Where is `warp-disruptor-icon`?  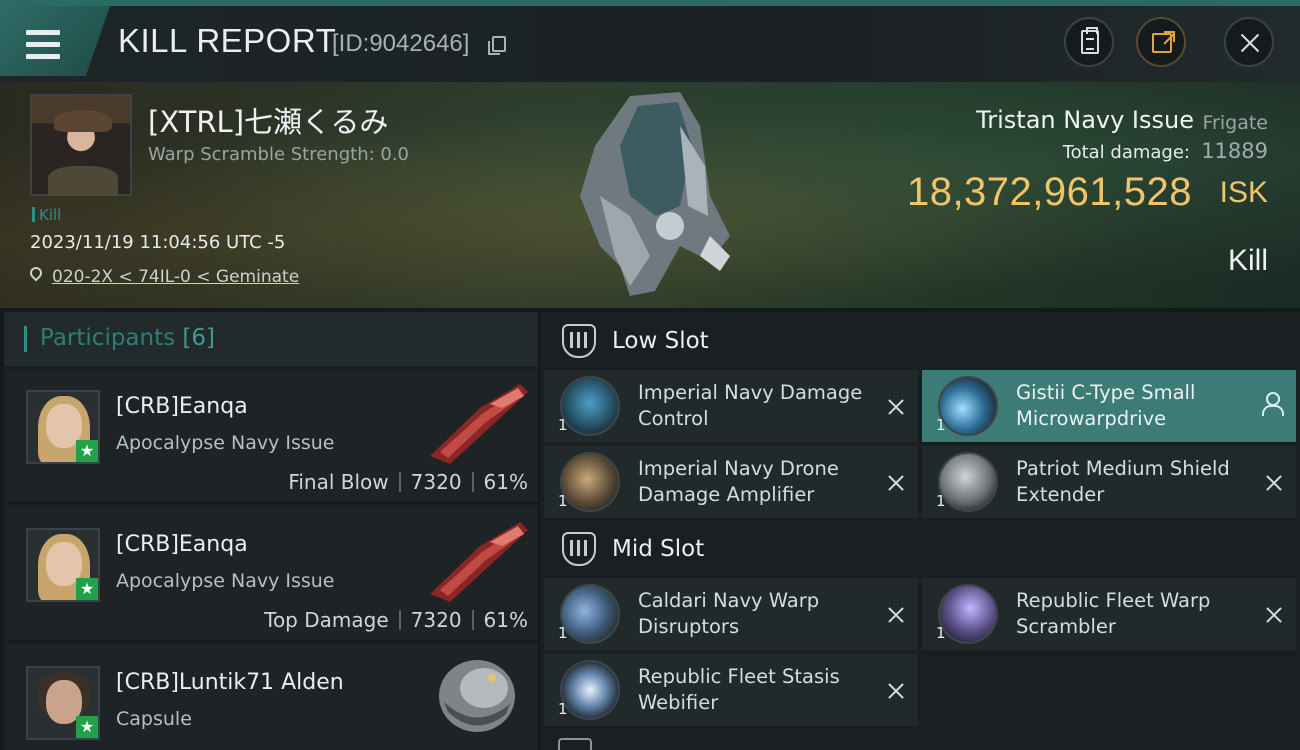 warp-disruptor-icon is located at coordinates (590, 614).